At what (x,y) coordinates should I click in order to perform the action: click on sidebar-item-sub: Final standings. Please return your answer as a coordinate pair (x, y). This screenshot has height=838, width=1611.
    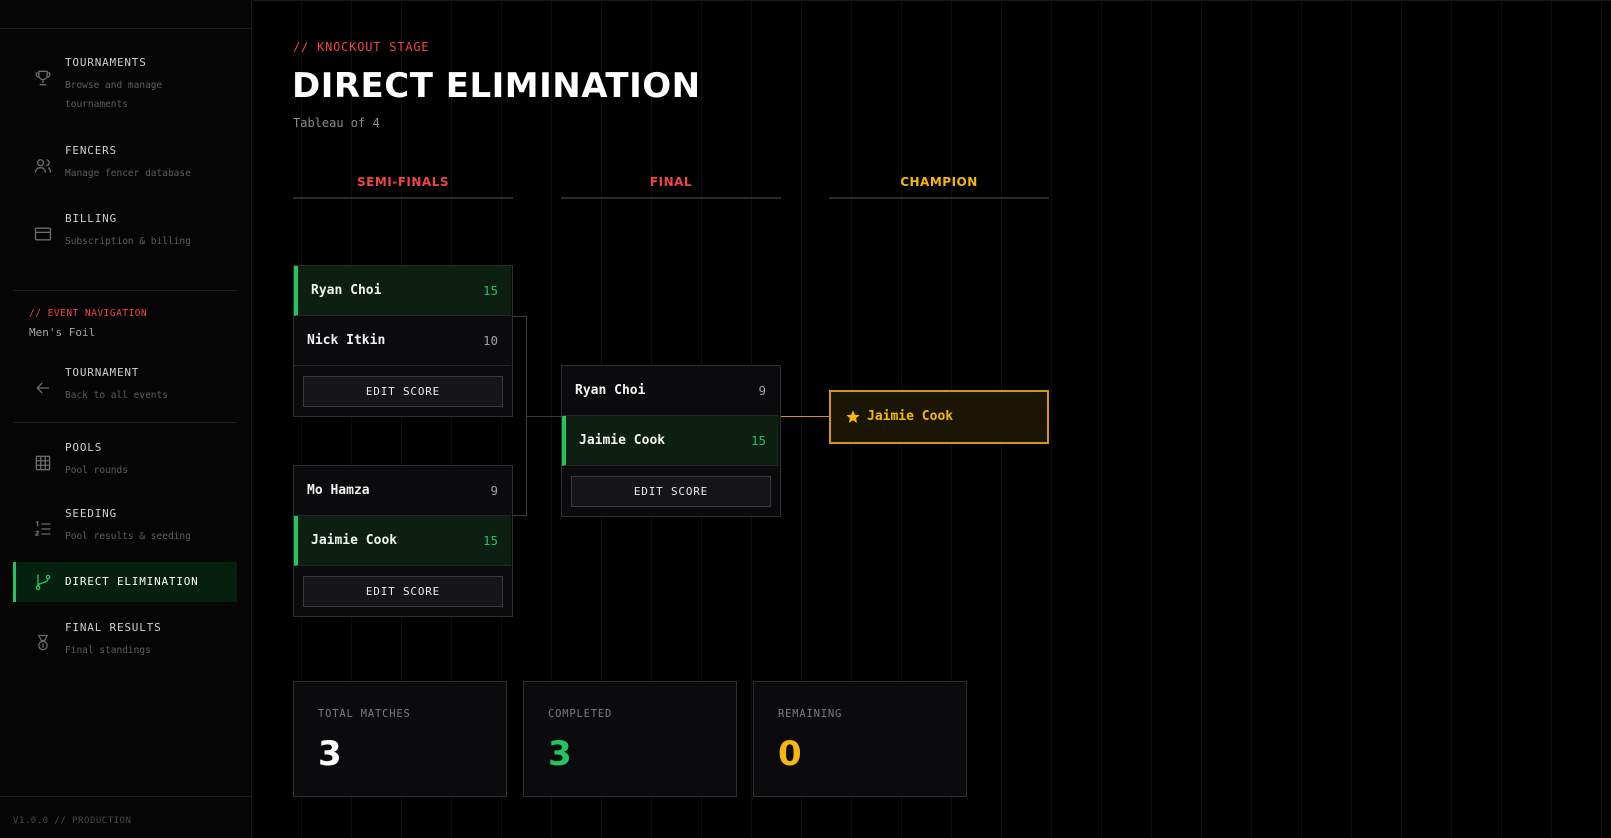
    Looking at the image, I should click on (108, 650).